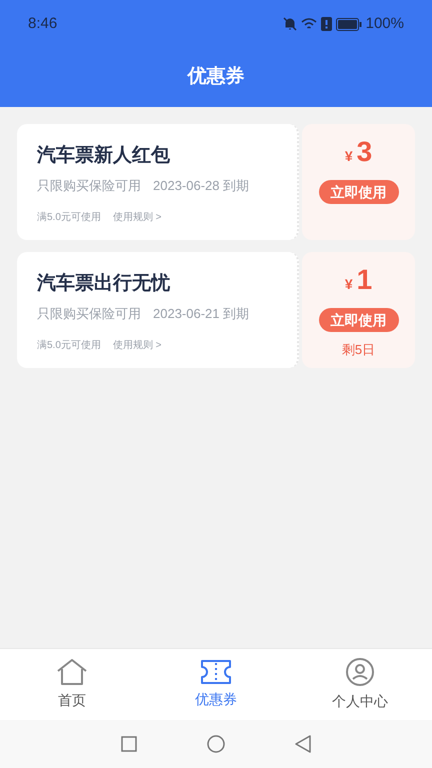 This screenshot has width=432, height=768. What do you see at coordinates (216, 77) in the screenshot?
I see `page-title: 优惠券` at bounding box center [216, 77].